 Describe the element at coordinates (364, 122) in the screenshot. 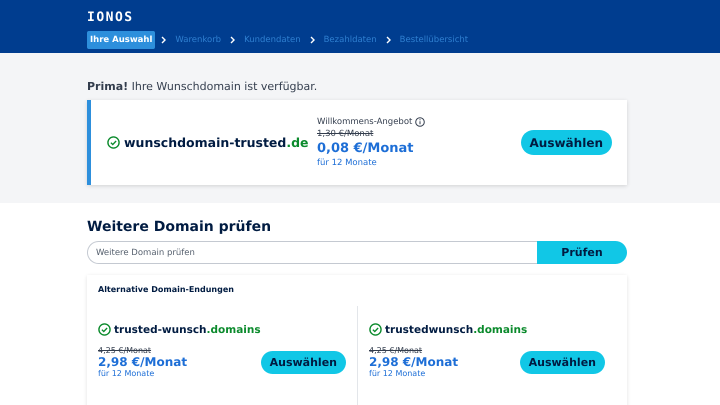

I see `offer-label: Willkommens-Angebot` at that location.